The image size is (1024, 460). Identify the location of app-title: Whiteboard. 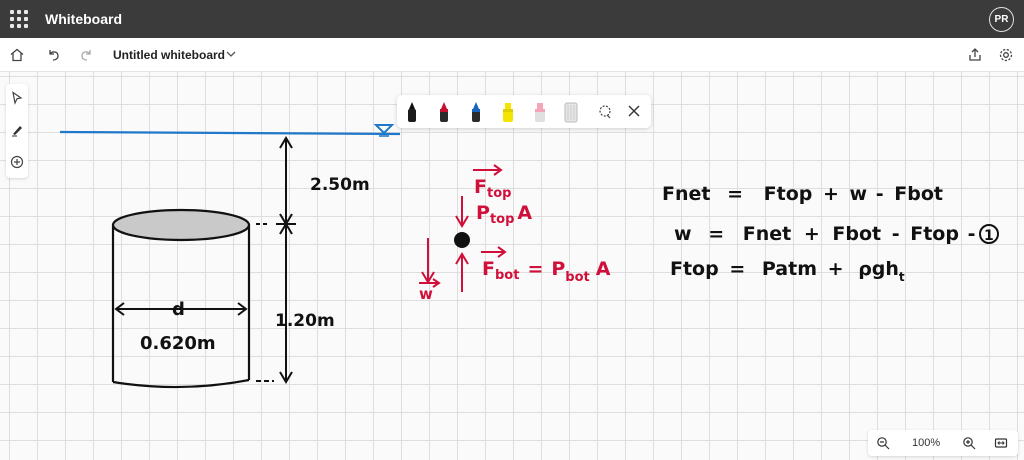
(83, 19).